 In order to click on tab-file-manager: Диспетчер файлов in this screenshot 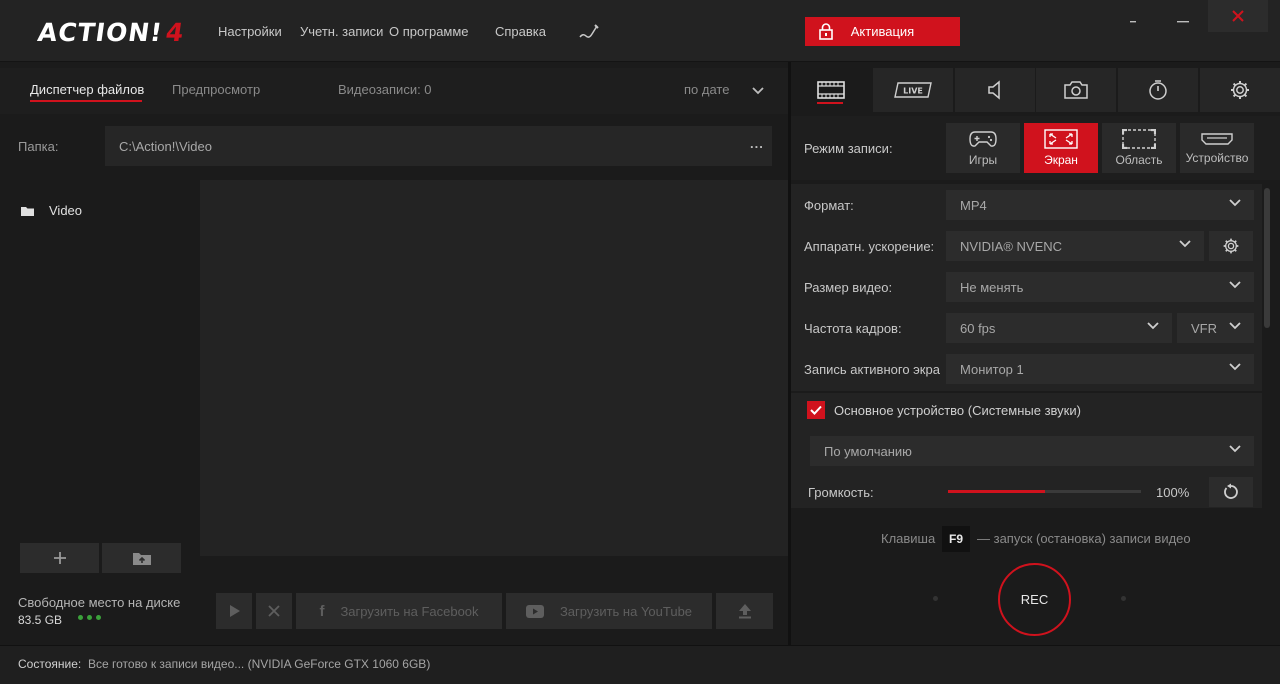, I will do `click(87, 89)`.